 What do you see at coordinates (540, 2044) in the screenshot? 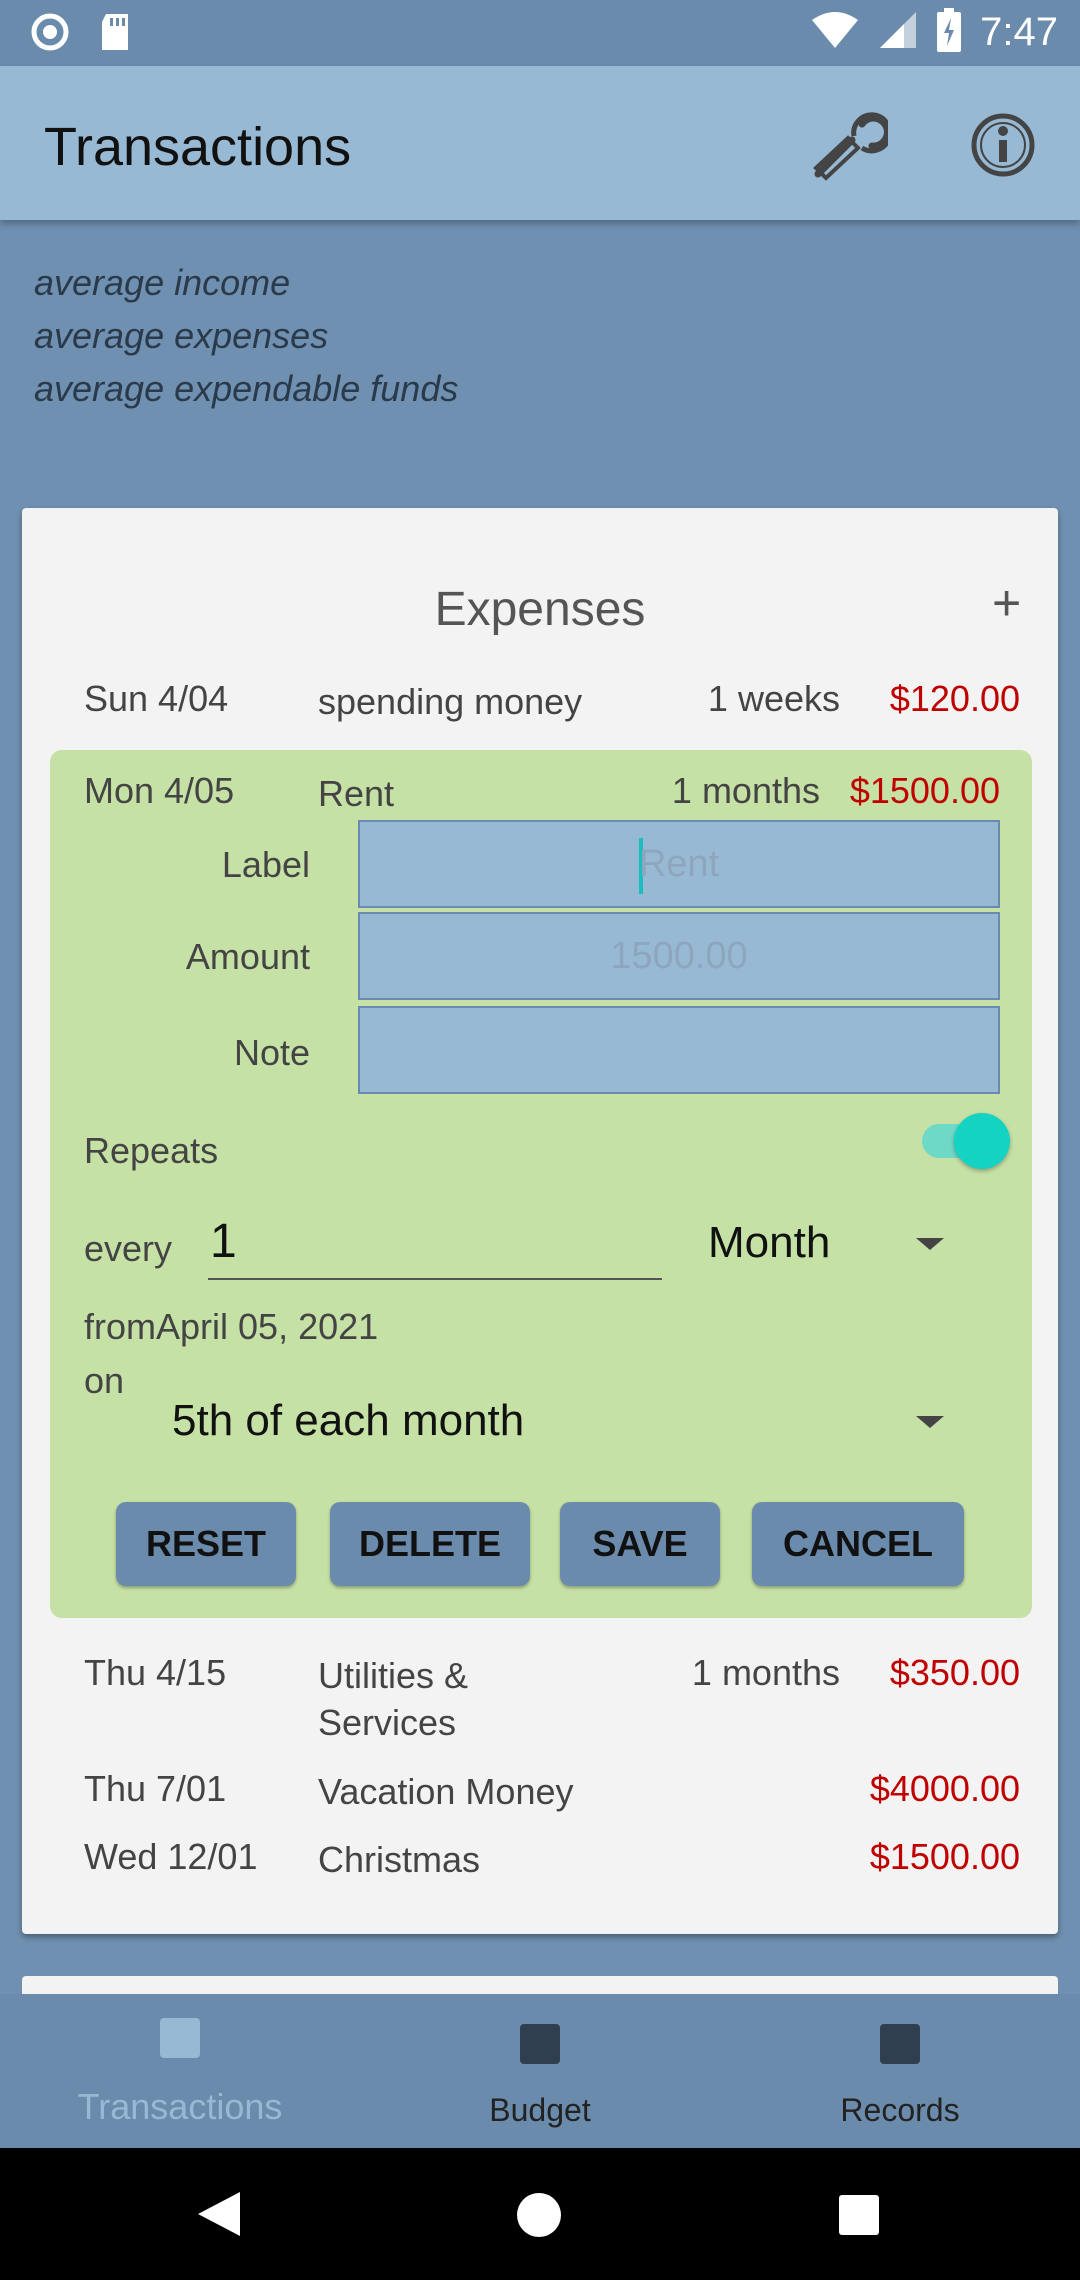
I see `budget-icon` at bounding box center [540, 2044].